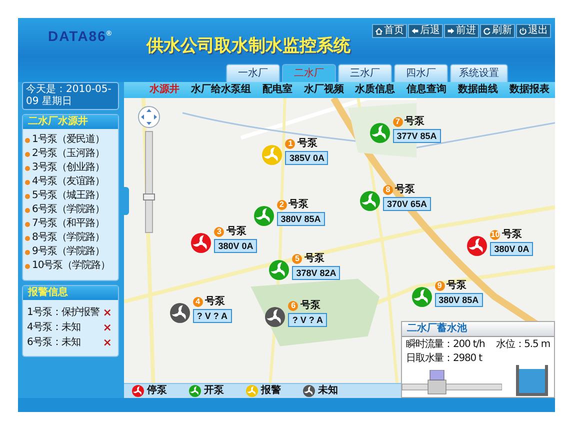 The image size is (587, 421). Describe the element at coordinates (478, 329) in the screenshot. I see `panel-title: 二水厂蓄水池` at that location.